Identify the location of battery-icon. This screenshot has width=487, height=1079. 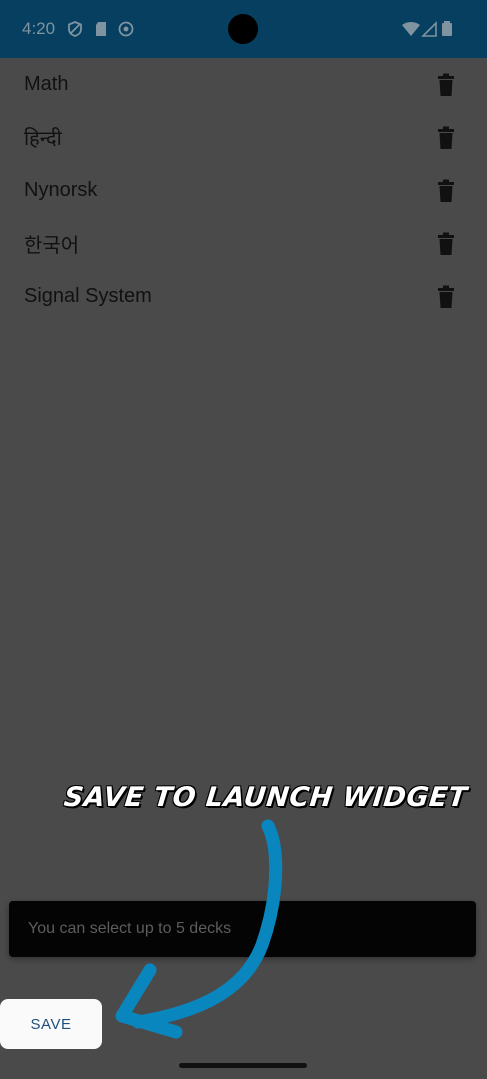
(447, 28).